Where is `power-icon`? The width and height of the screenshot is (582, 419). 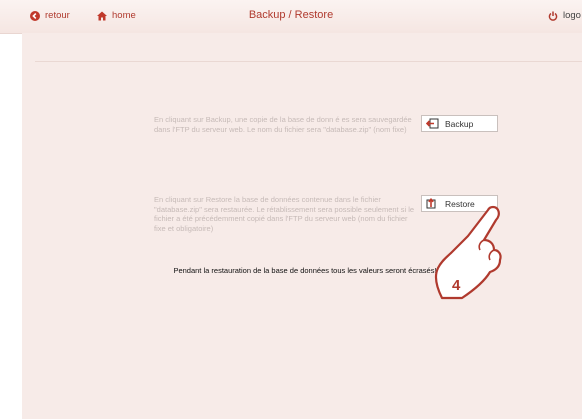 power-icon is located at coordinates (553, 16).